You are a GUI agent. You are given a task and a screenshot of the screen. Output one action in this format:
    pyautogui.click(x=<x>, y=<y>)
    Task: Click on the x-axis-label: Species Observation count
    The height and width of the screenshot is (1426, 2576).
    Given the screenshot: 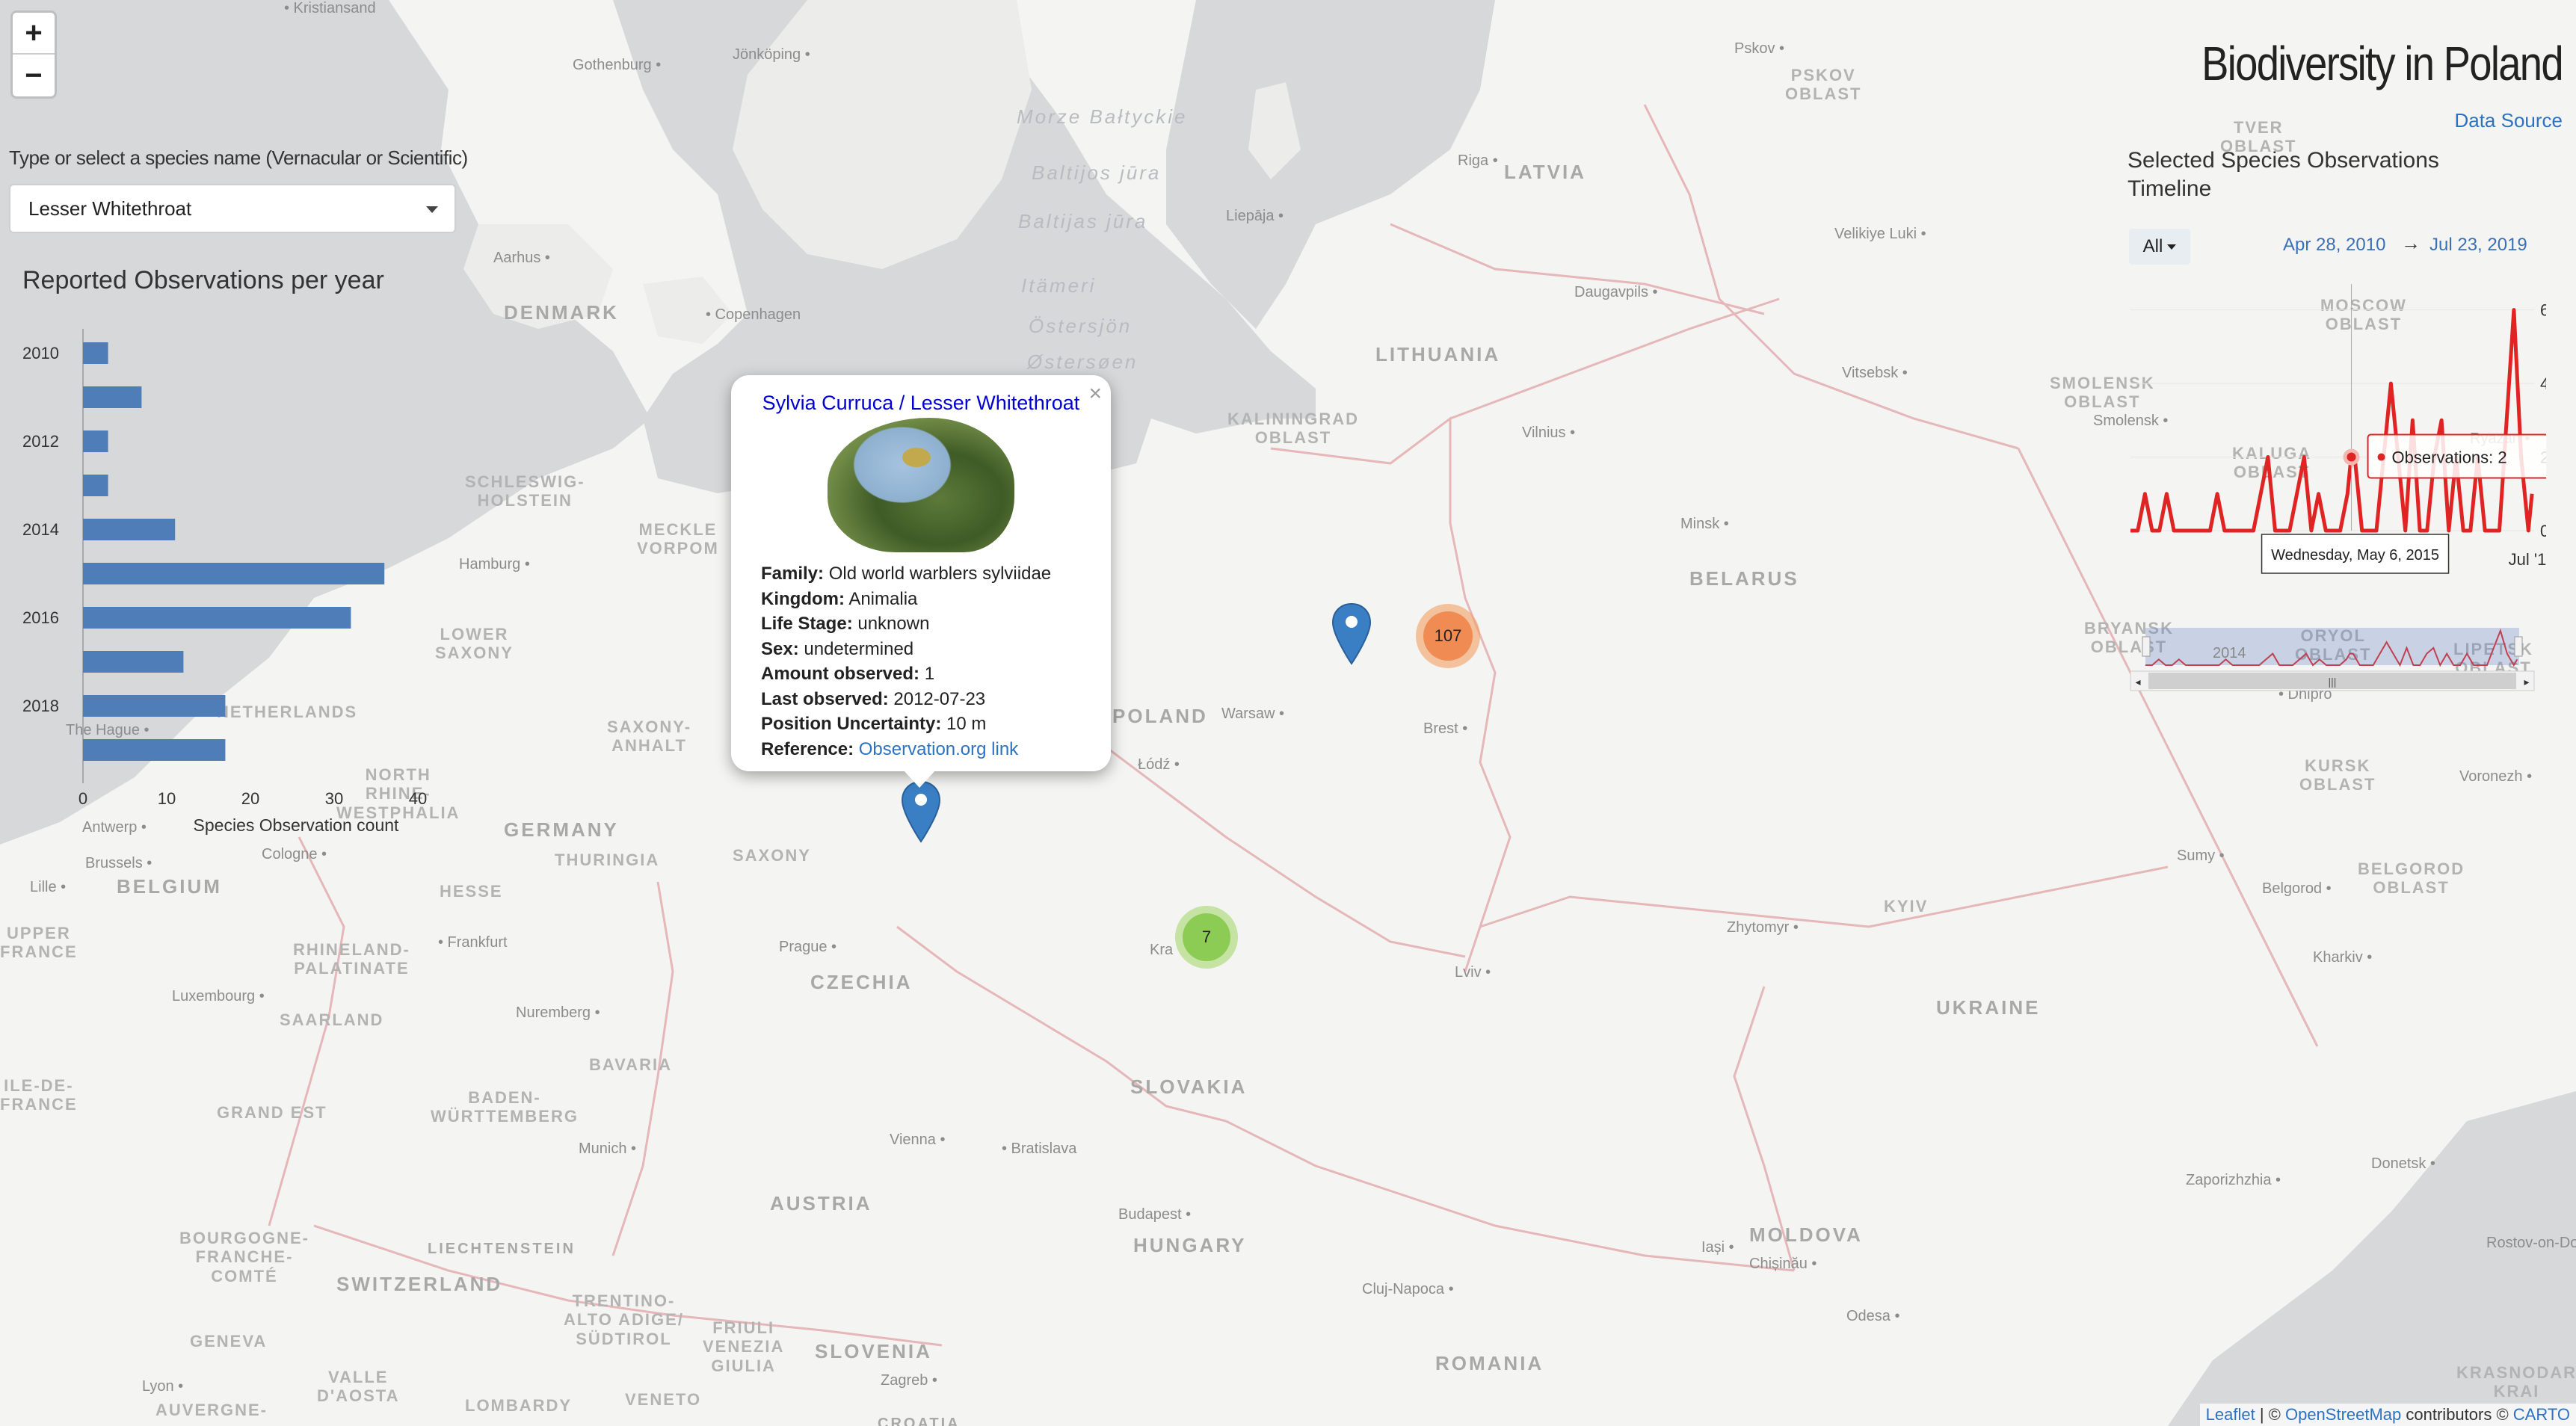 What is the action you would take?
    pyautogui.click(x=296, y=825)
    